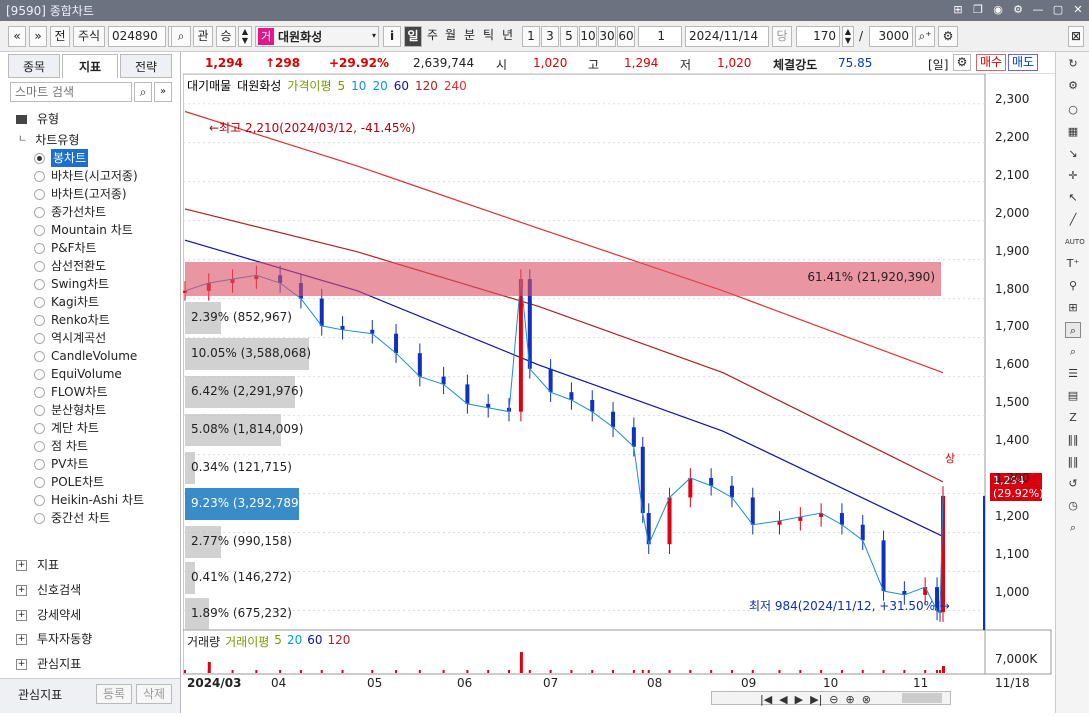 The height and width of the screenshot is (716, 1089). What do you see at coordinates (1073, 462) in the screenshot?
I see `bars2-icon: ‖‖` at bounding box center [1073, 462].